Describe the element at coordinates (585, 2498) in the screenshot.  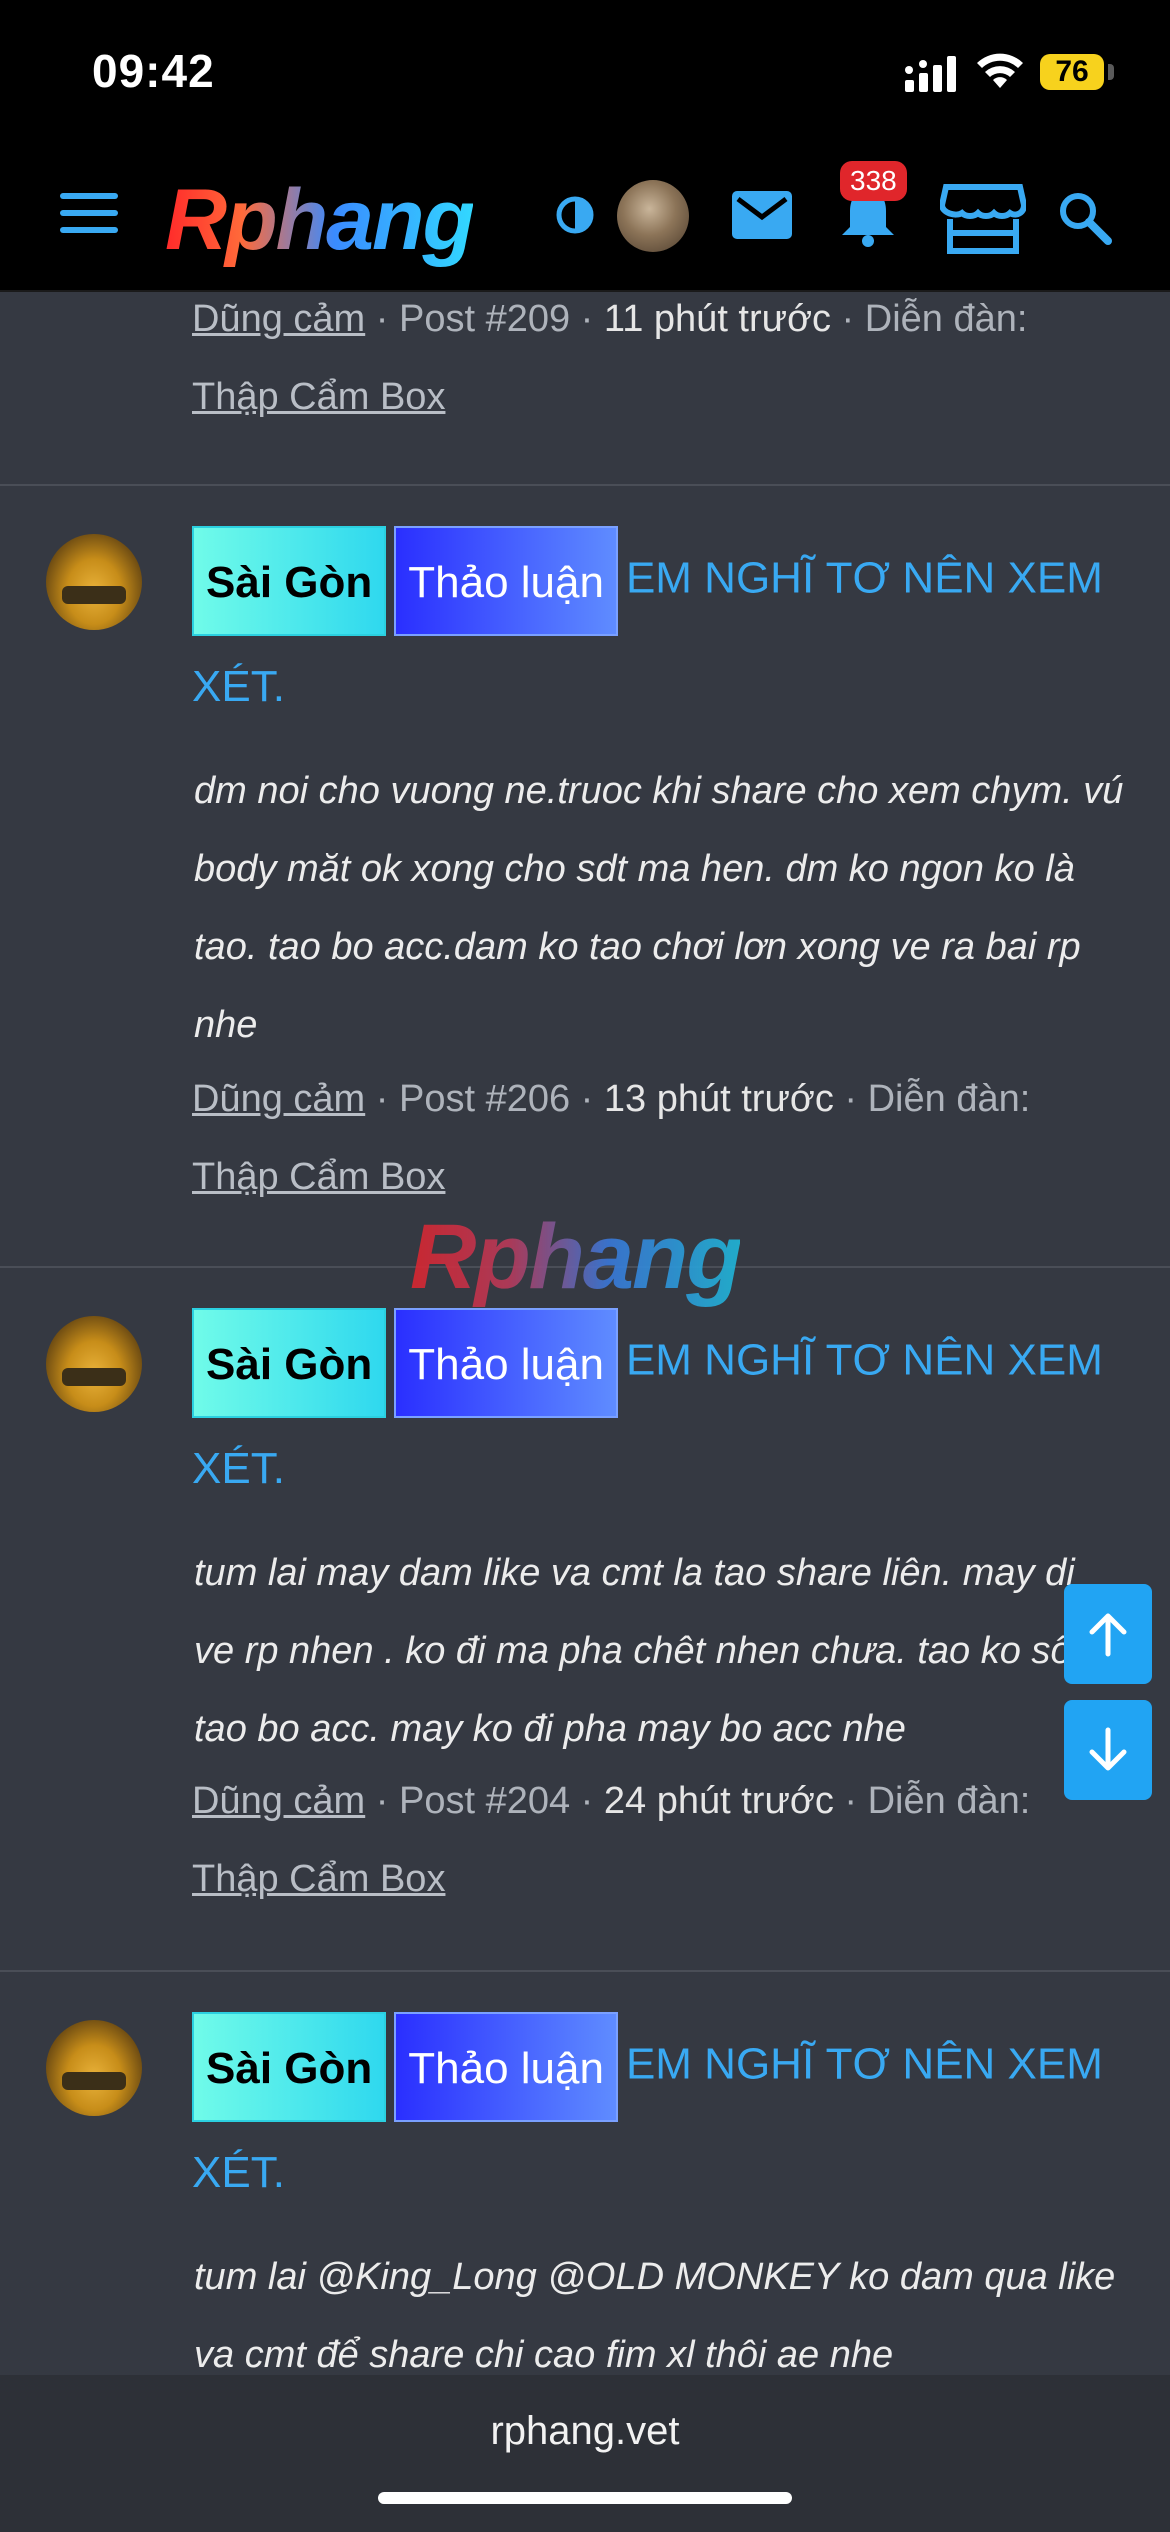
I see `home-indicator` at that location.